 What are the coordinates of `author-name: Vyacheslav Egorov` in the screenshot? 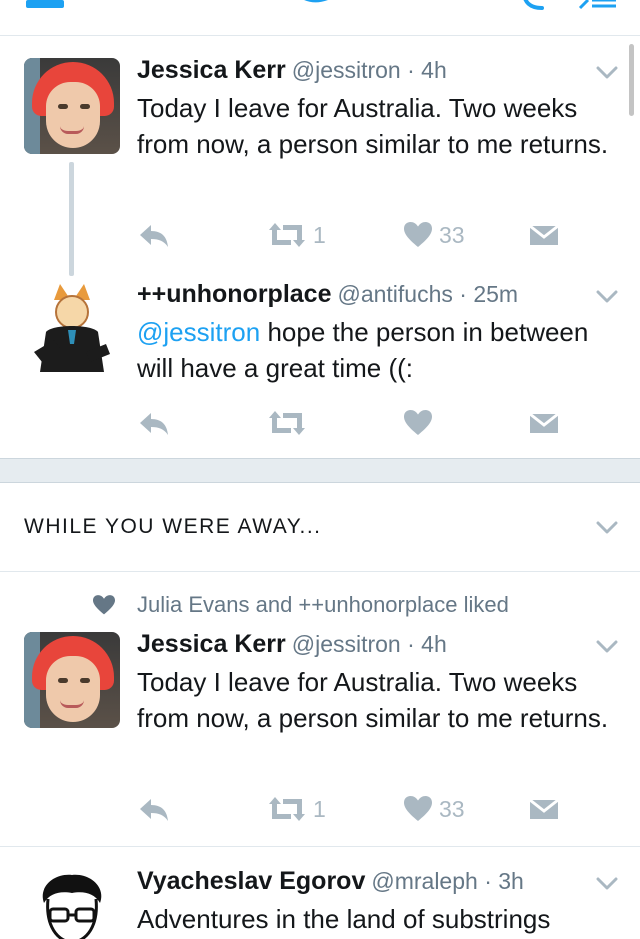 It's located at (251, 881).